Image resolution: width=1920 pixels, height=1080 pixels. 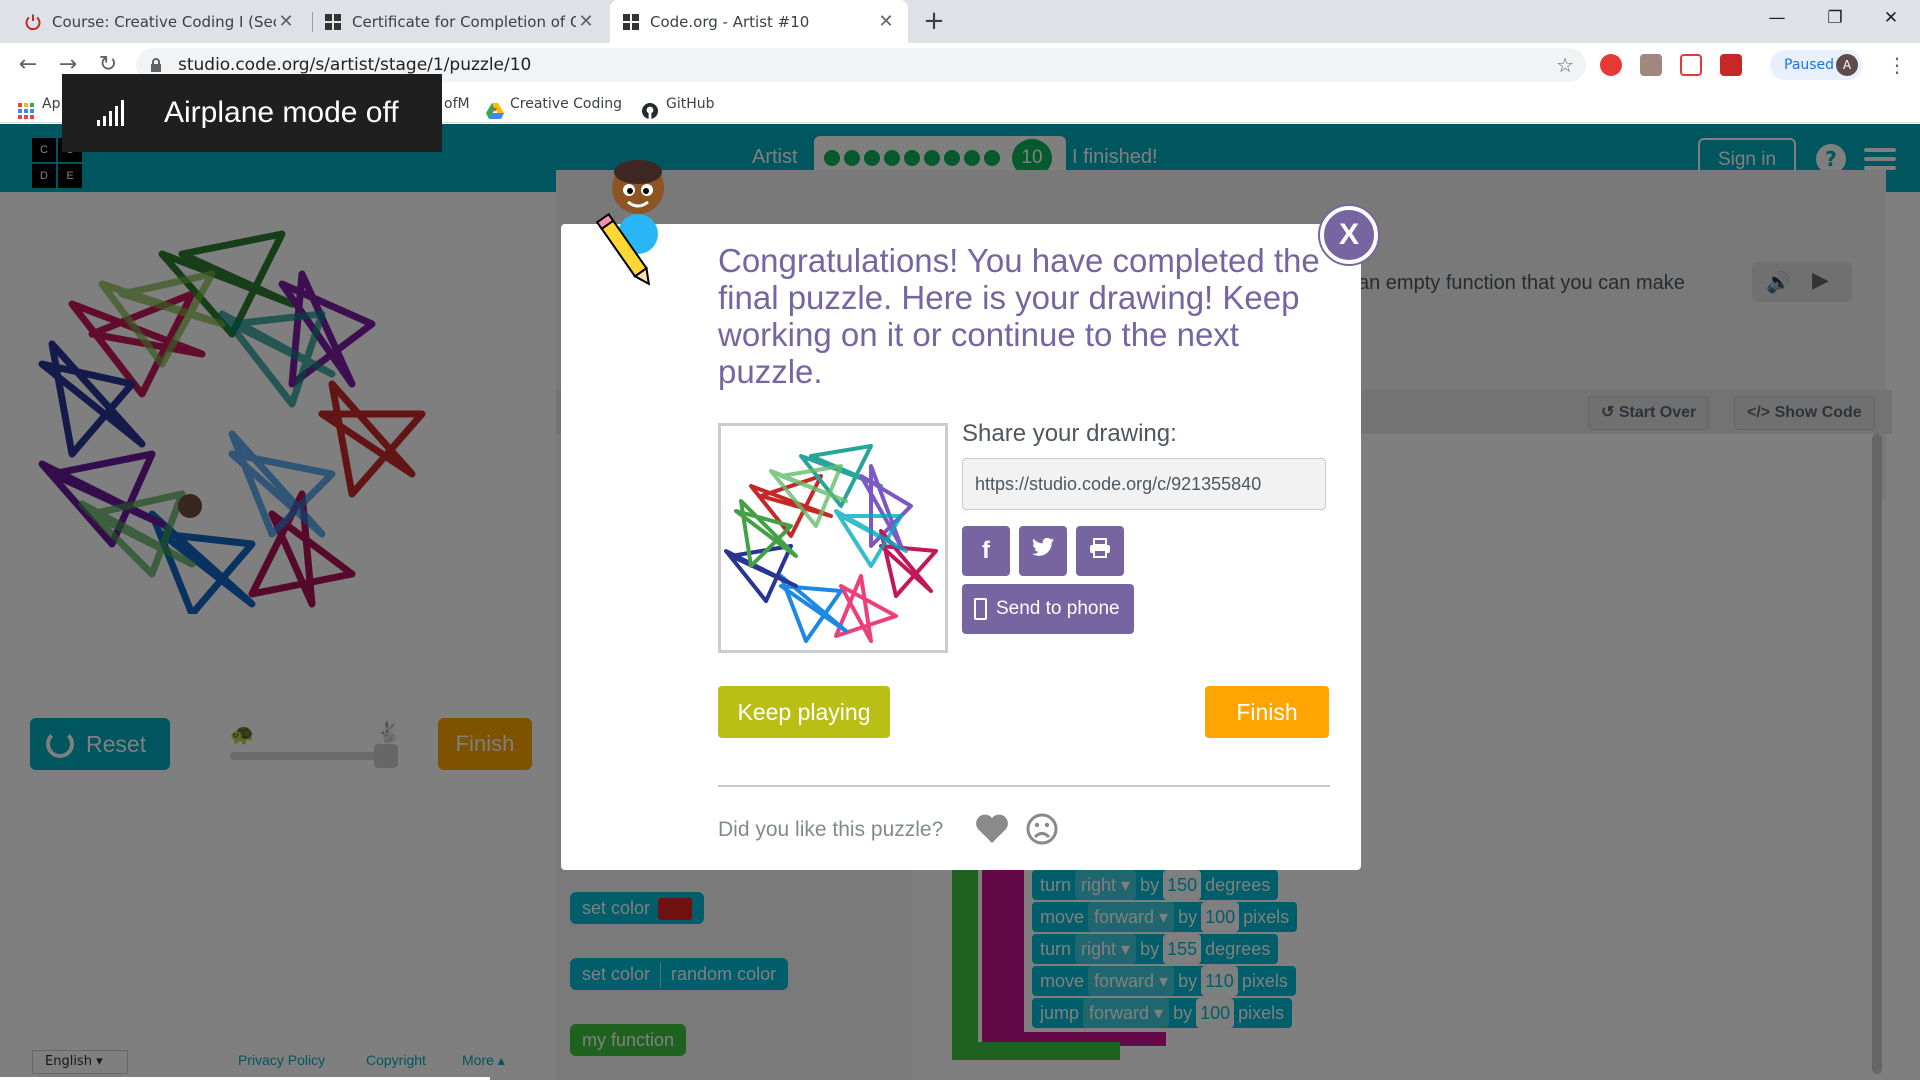 I want to click on bookmark-ofm: ofM, so click(x=457, y=104).